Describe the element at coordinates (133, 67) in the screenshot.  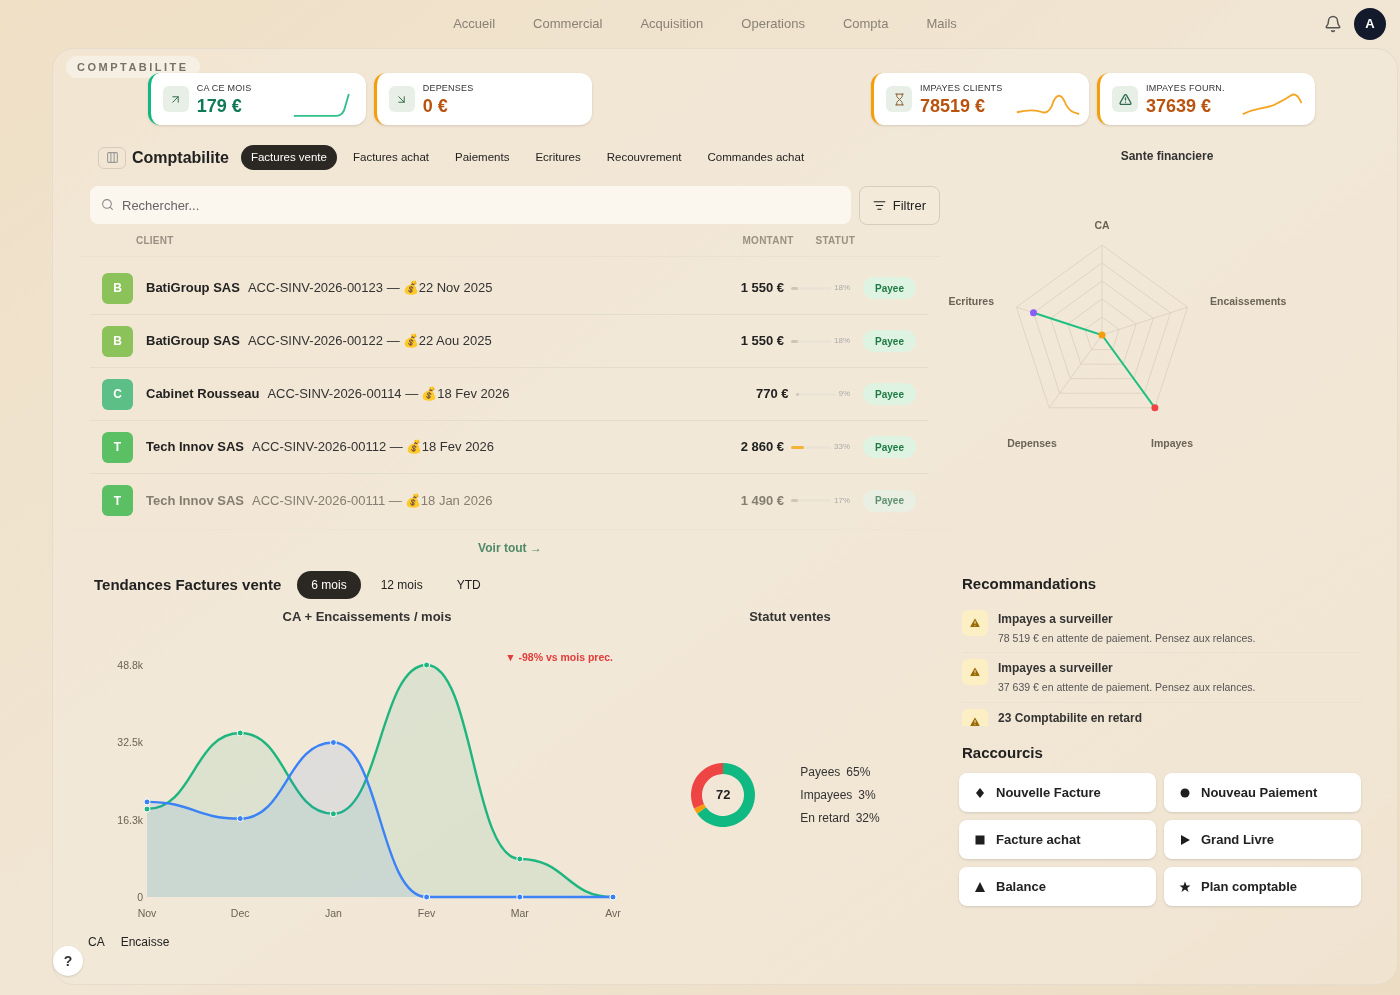
I see `section-label: COMPTABILITE` at that location.